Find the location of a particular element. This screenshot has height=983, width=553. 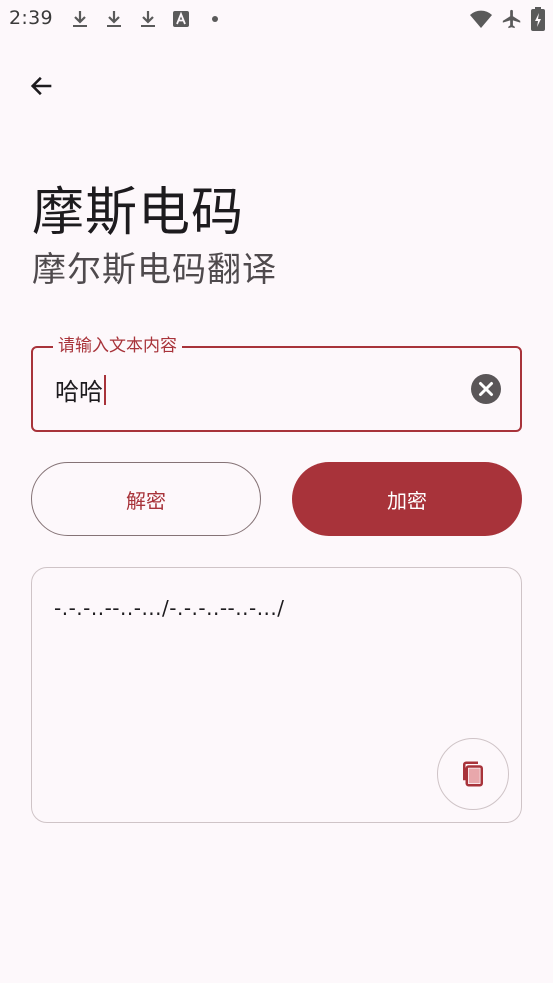

arrow-left-icon is located at coordinates (41, 86).